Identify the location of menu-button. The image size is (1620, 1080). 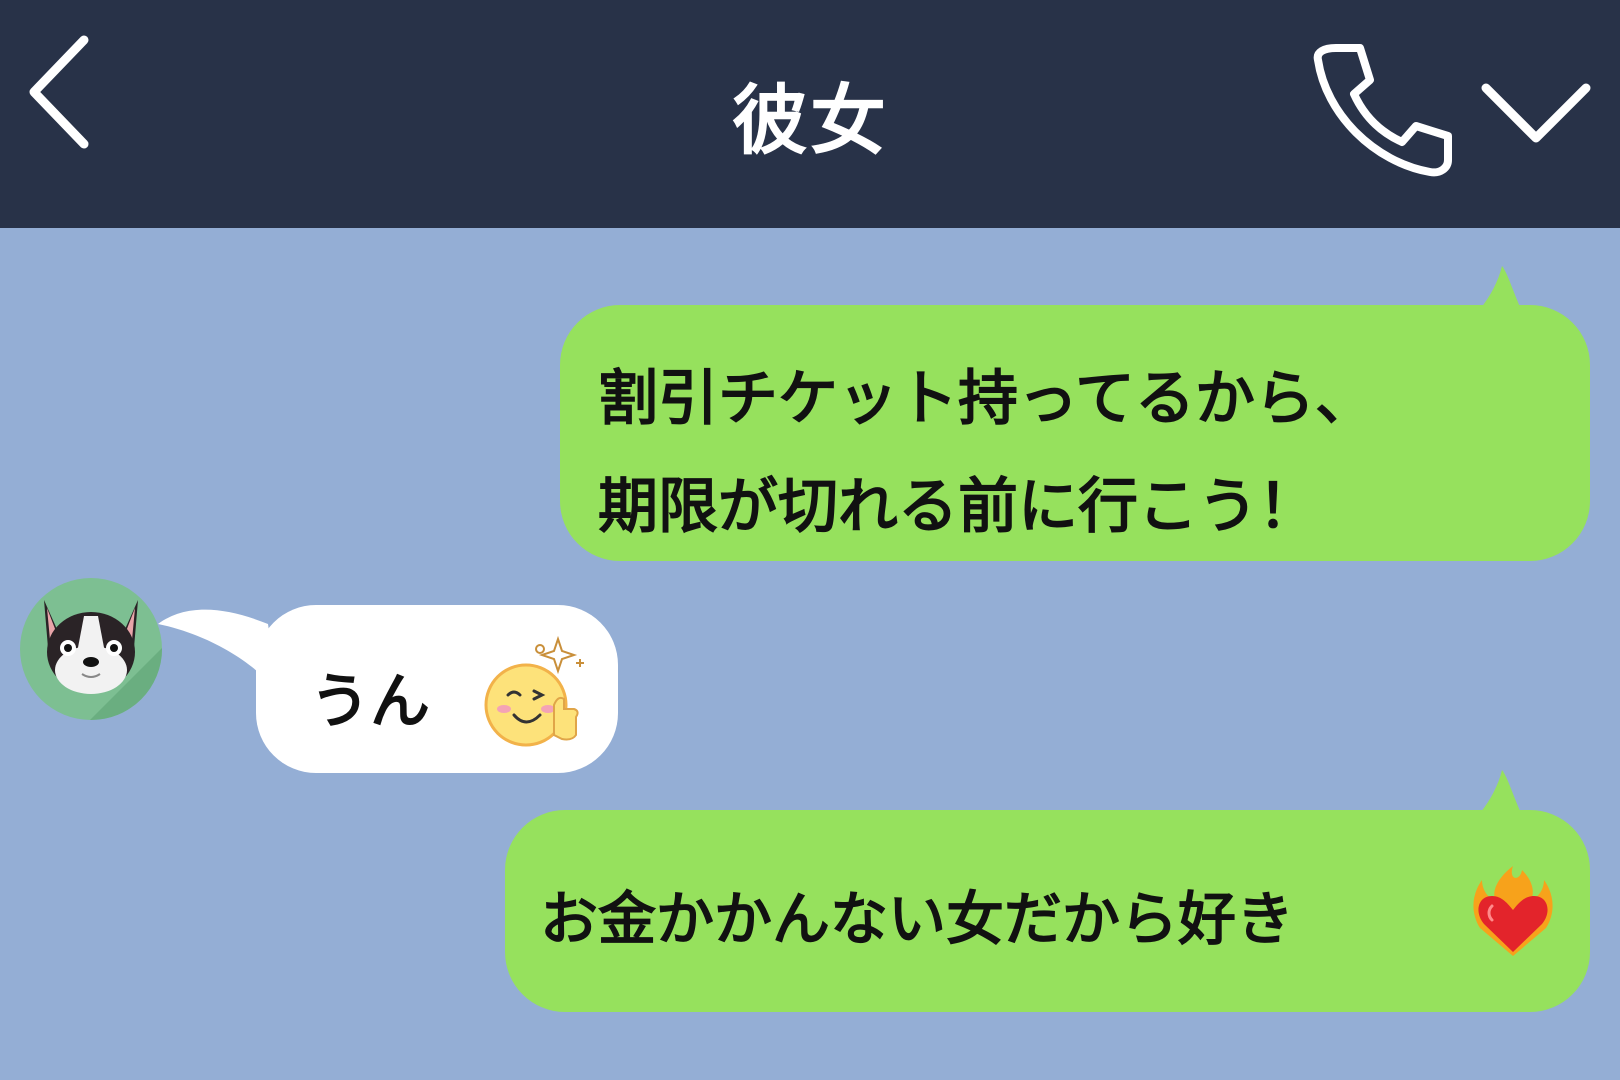
(1536, 115).